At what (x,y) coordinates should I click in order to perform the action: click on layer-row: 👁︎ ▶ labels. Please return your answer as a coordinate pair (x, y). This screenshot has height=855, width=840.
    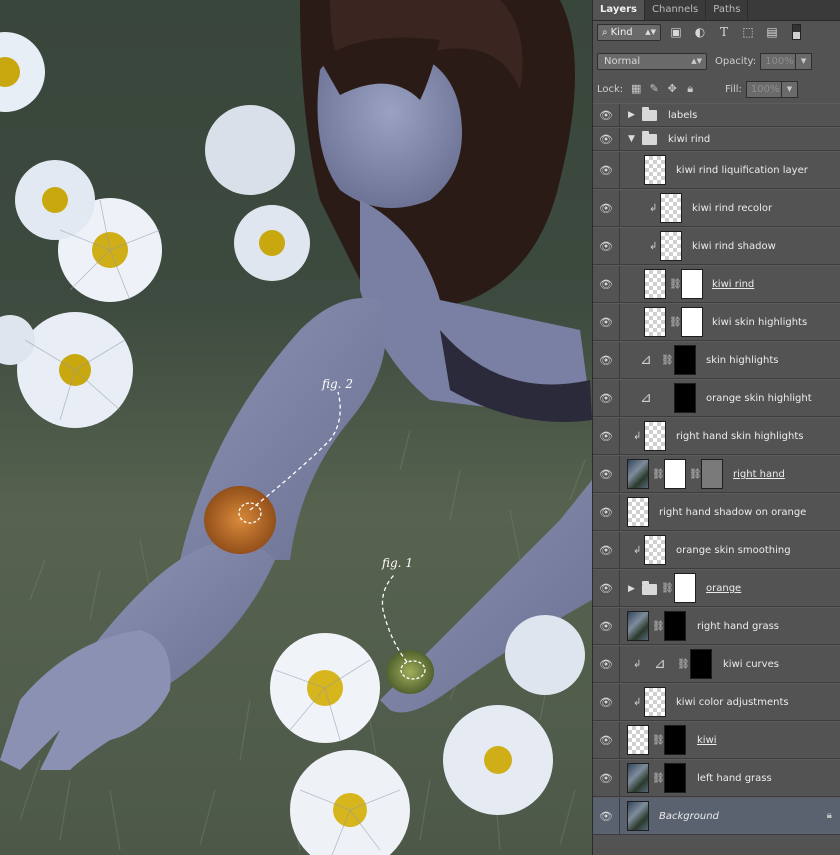
    Looking at the image, I should click on (716, 115).